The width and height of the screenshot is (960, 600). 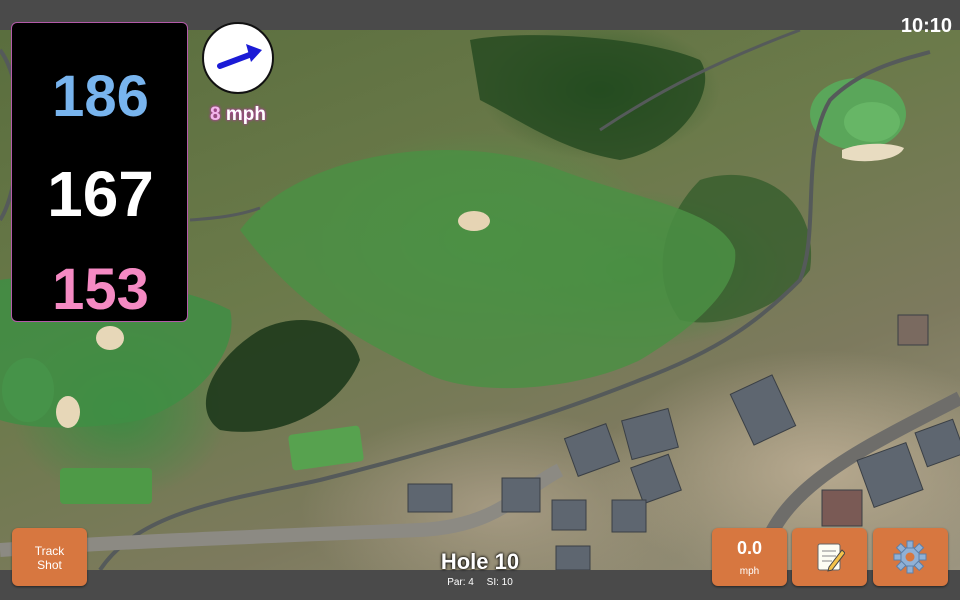 What do you see at coordinates (100, 289) in the screenshot?
I see `front-distance: 153` at bounding box center [100, 289].